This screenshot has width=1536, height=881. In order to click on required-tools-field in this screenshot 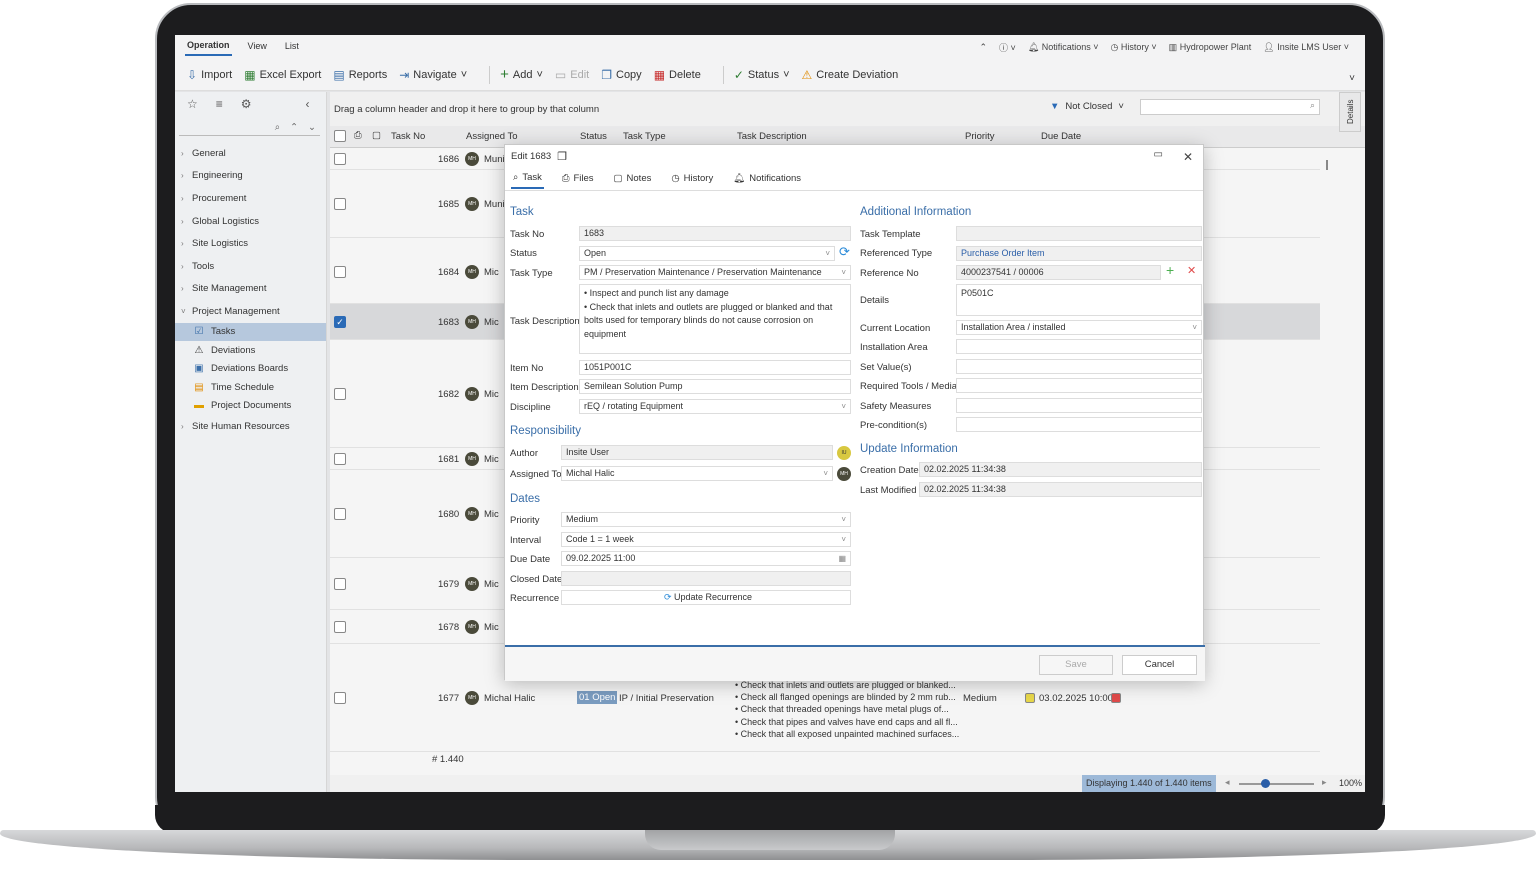, I will do `click(1079, 385)`.